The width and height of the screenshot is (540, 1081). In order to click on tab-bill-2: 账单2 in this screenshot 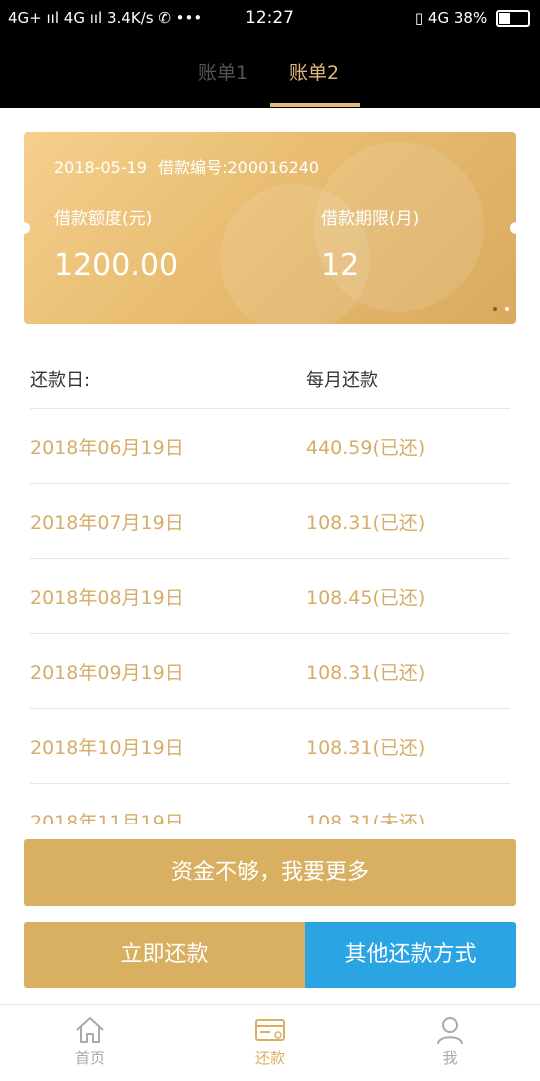, I will do `click(314, 71)`.